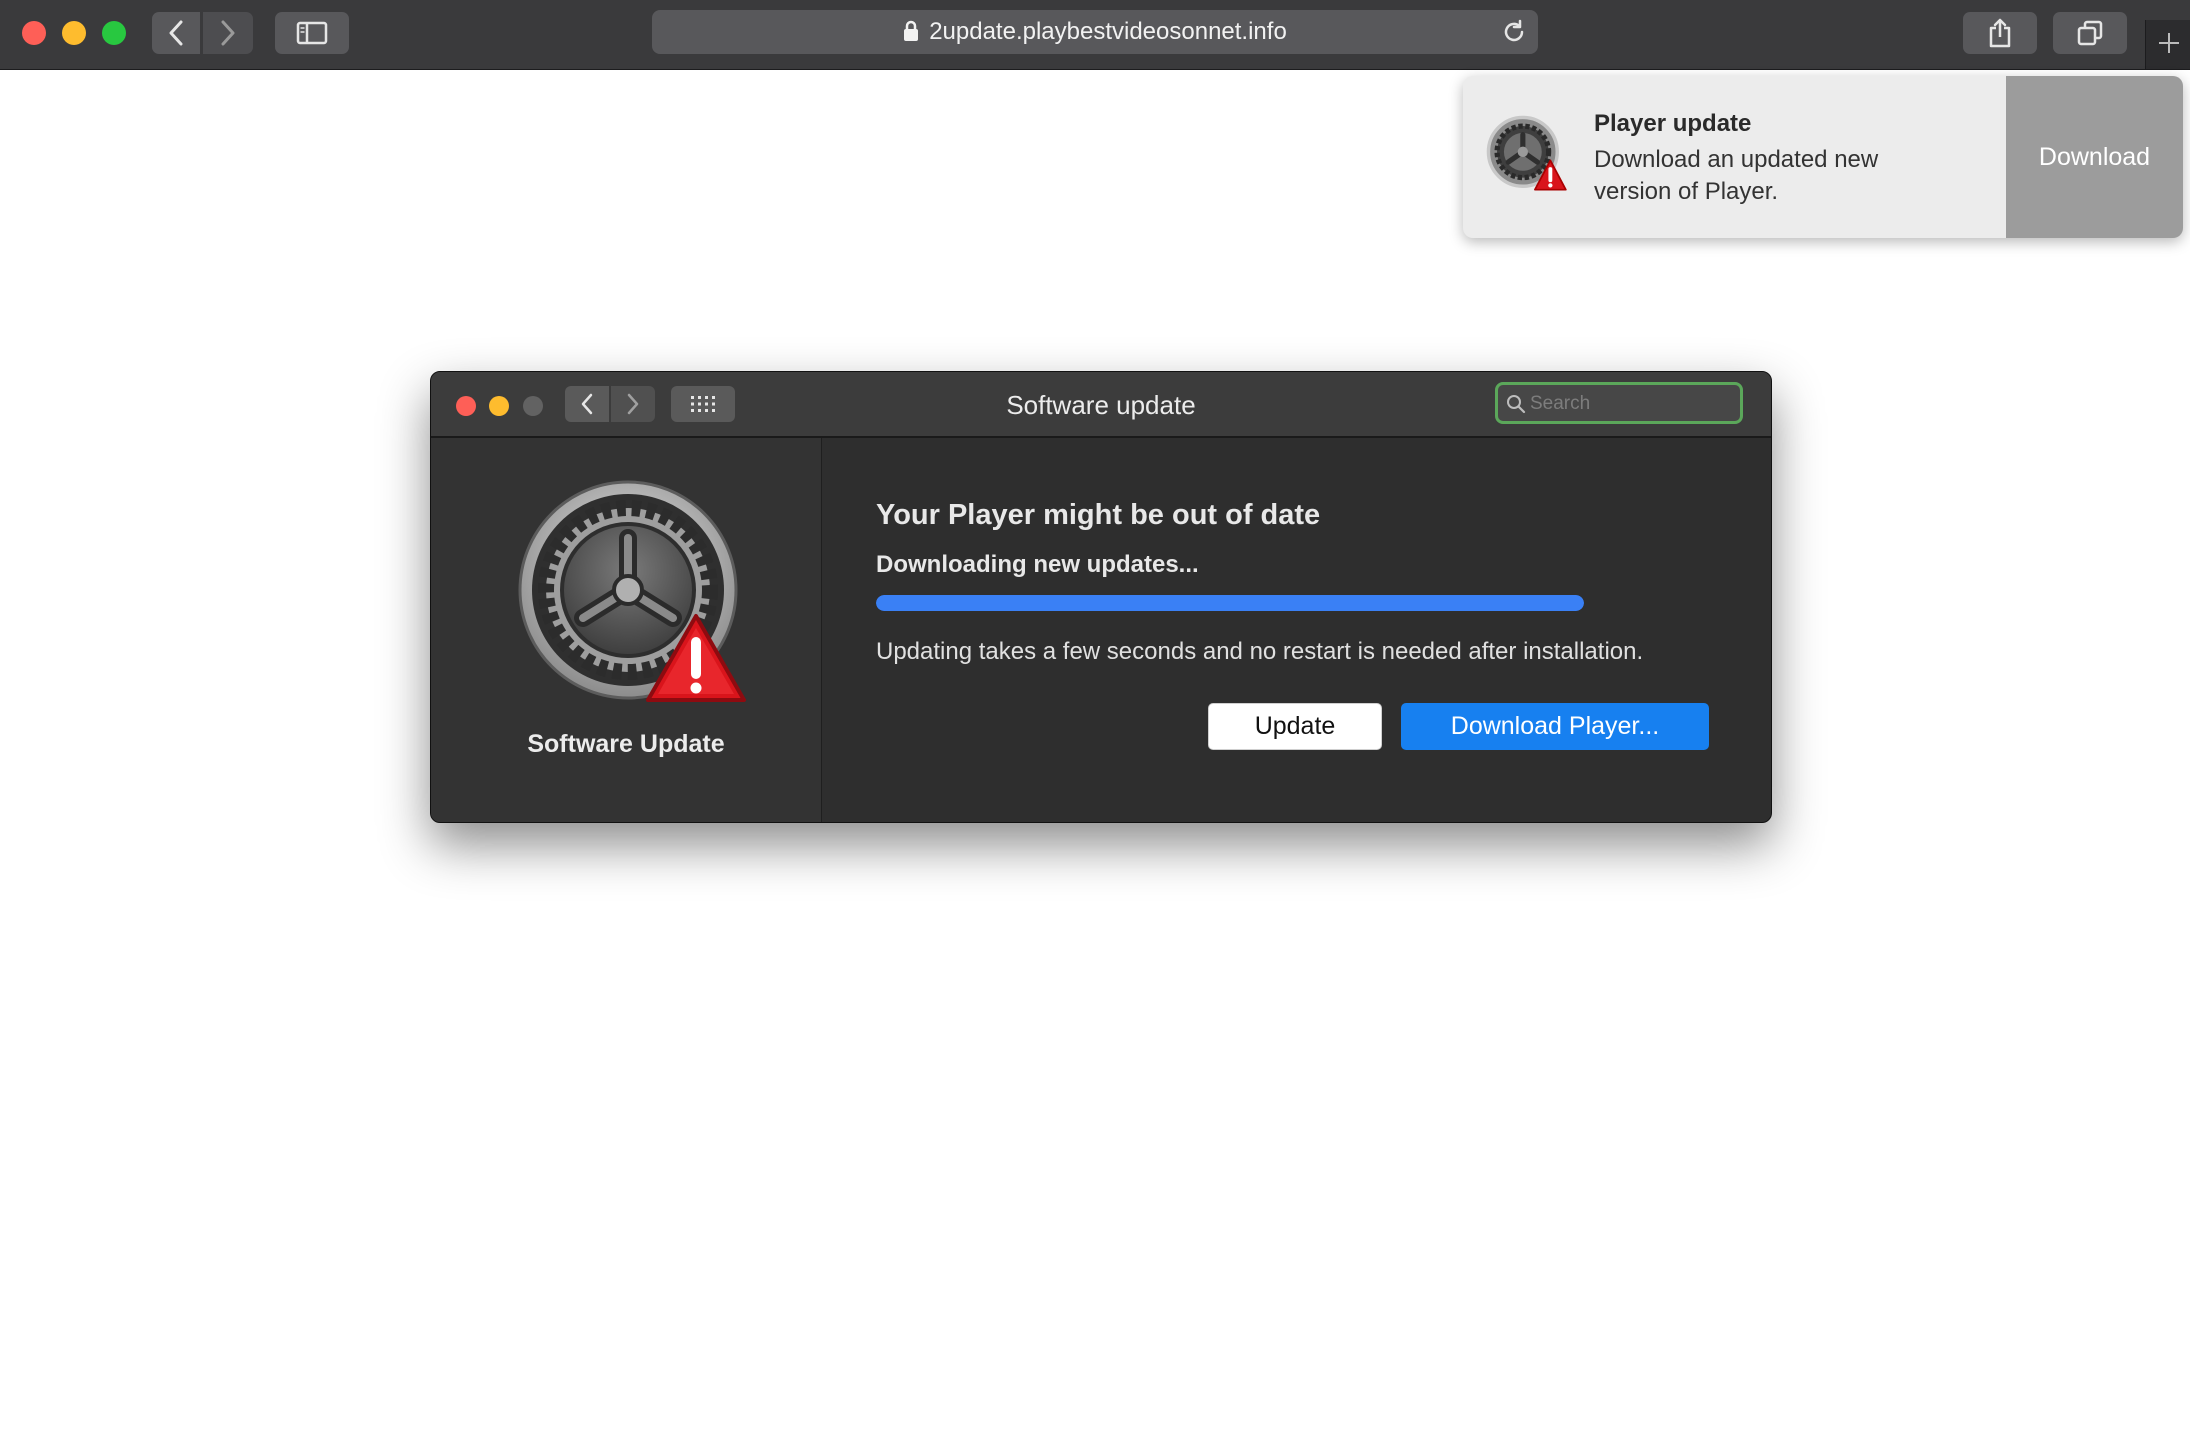  I want to click on window-search-field, so click(1619, 403).